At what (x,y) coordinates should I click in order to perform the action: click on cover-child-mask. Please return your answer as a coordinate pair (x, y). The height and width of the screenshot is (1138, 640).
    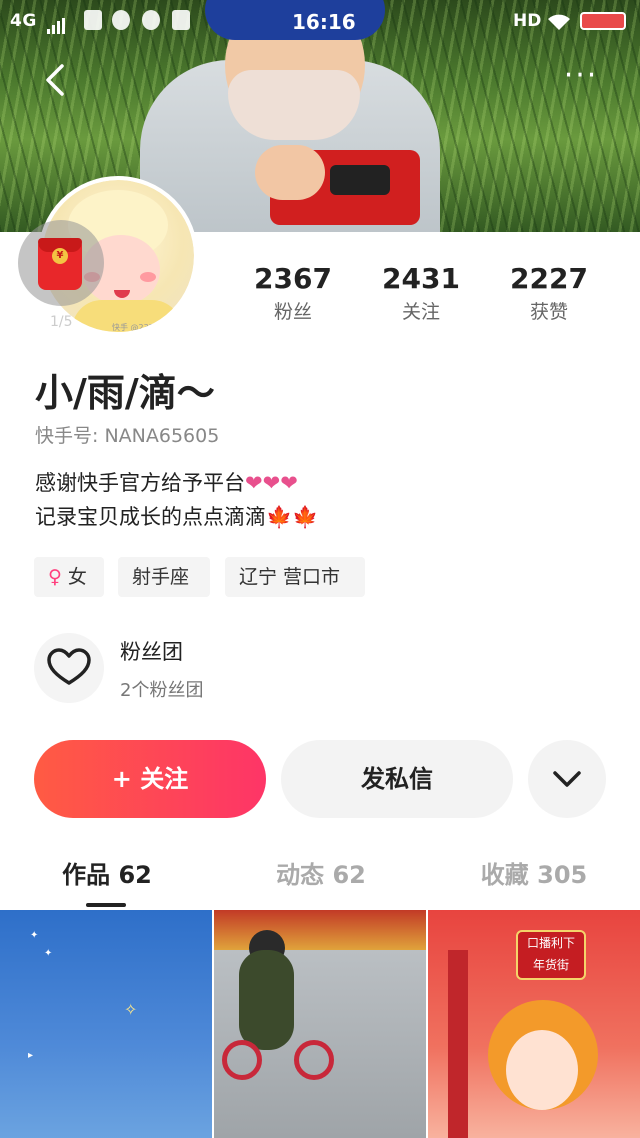
    Looking at the image, I should click on (294, 105).